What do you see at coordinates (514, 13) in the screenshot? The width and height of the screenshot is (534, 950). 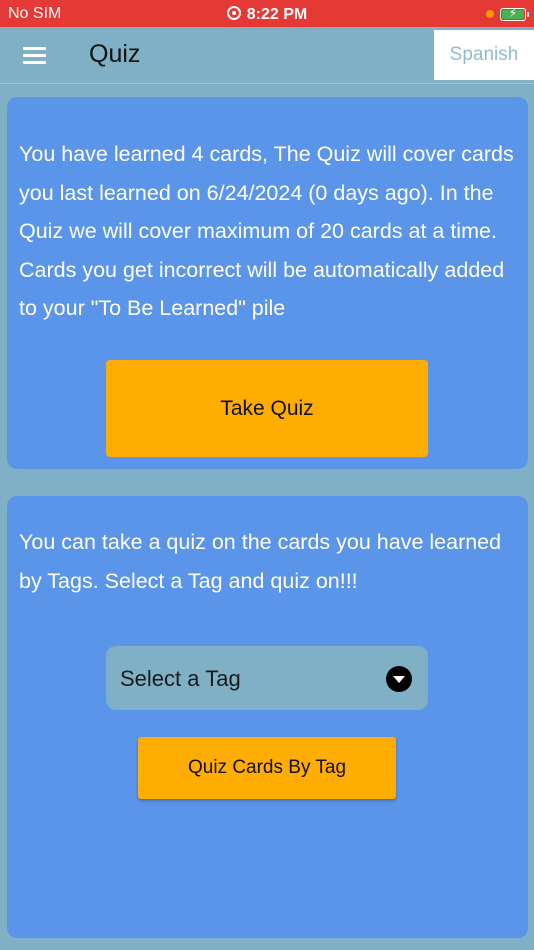 I see `battery-charging-icon: ⚡` at bounding box center [514, 13].